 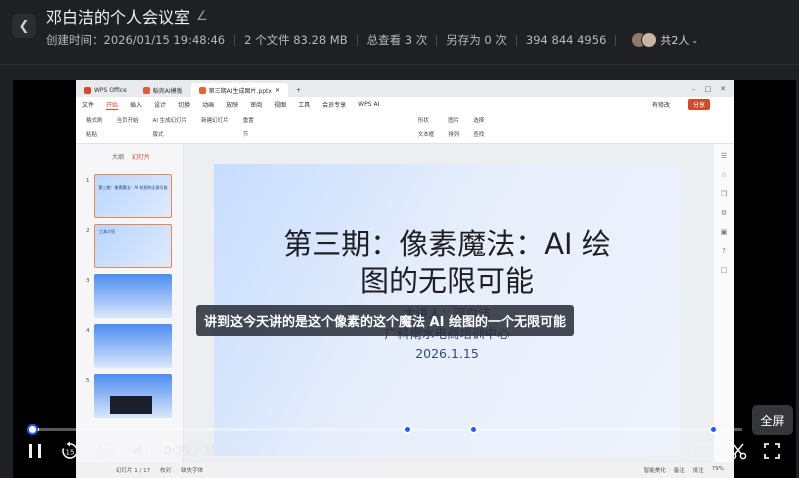 I want to click on volume-button, so click(x=141, y=451).